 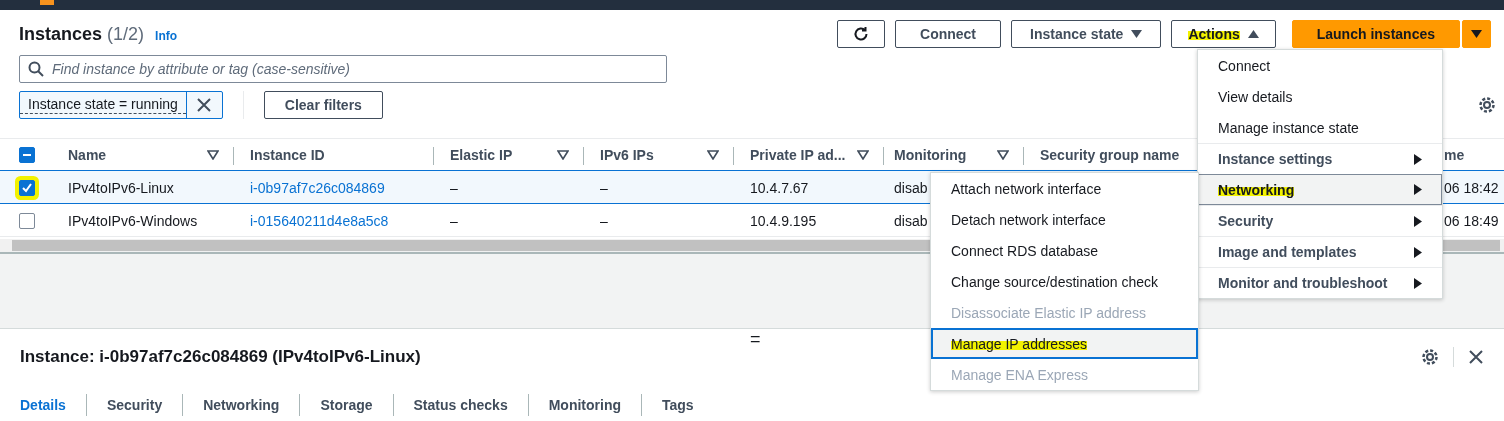 I want to click on table-cell: 10.4.7.67, so click(x=779, y=187).